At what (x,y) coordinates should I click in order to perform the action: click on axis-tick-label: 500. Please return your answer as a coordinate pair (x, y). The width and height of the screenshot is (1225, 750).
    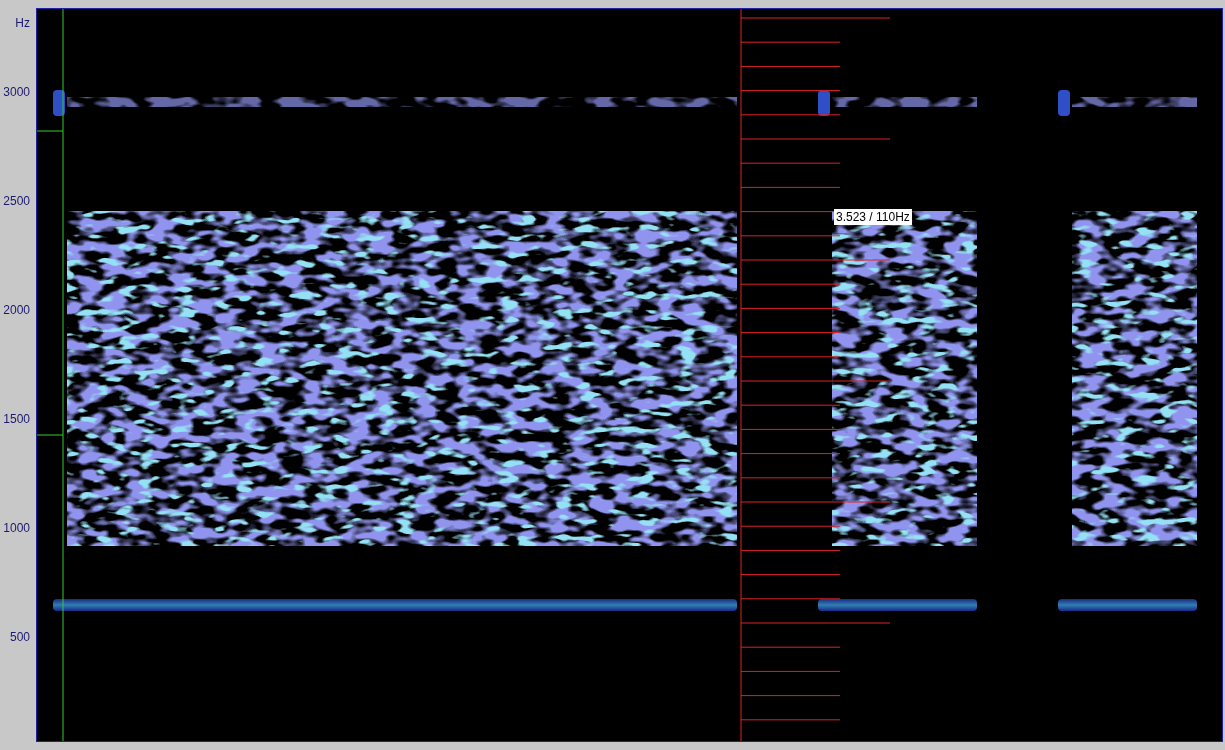
    Looking at the image, I should click on (19, 637).